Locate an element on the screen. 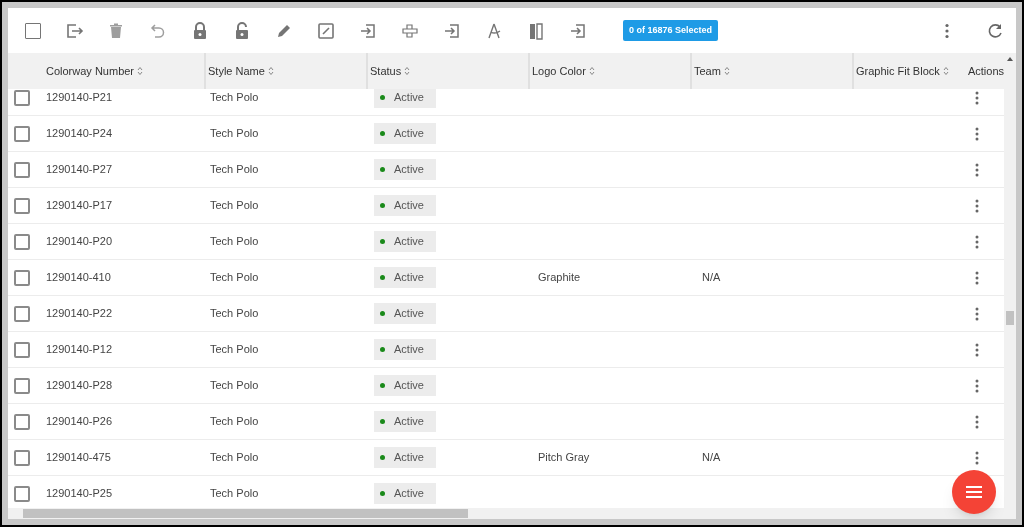 This screenshot has height=527, width=1024. column-header: Logo Color is located at coordinates (559, 71).